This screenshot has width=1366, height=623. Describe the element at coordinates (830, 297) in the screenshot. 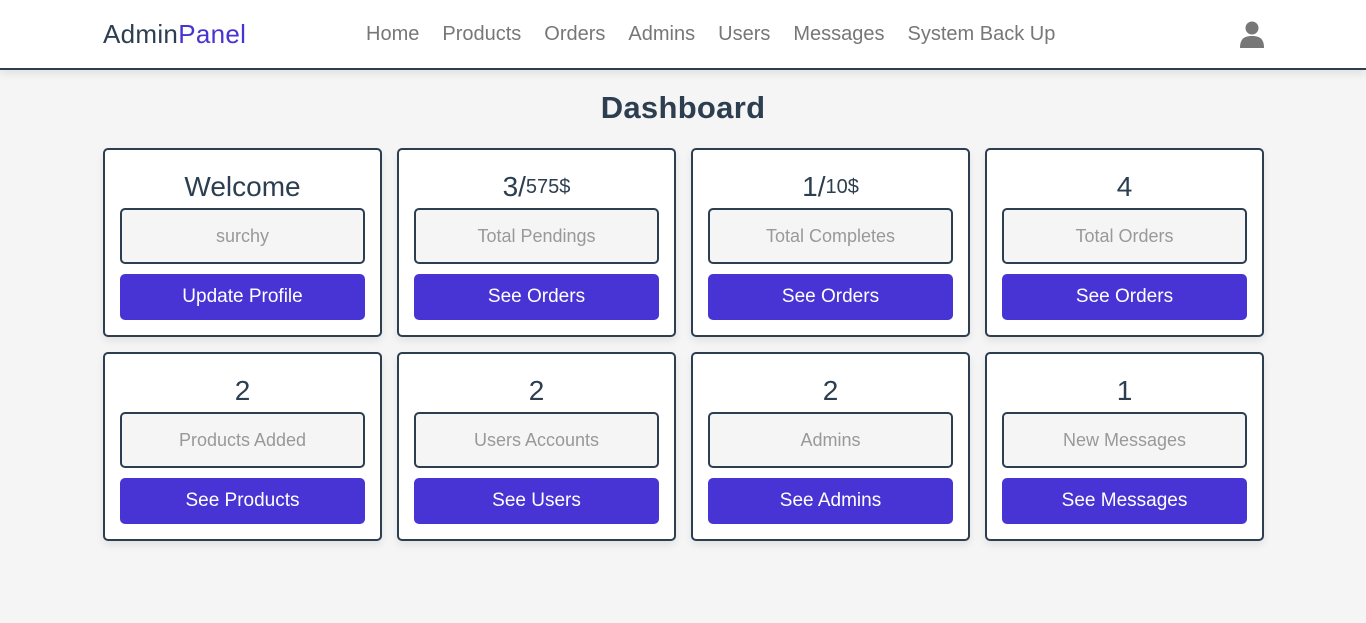

I see `see-completed-orders-button: See Orders` at that location.